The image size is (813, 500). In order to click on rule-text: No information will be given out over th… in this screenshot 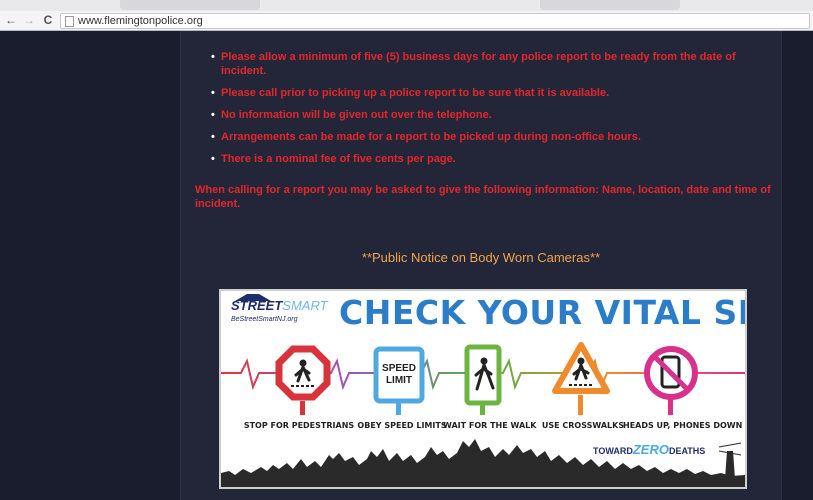, I will do `click(356, 115)`.